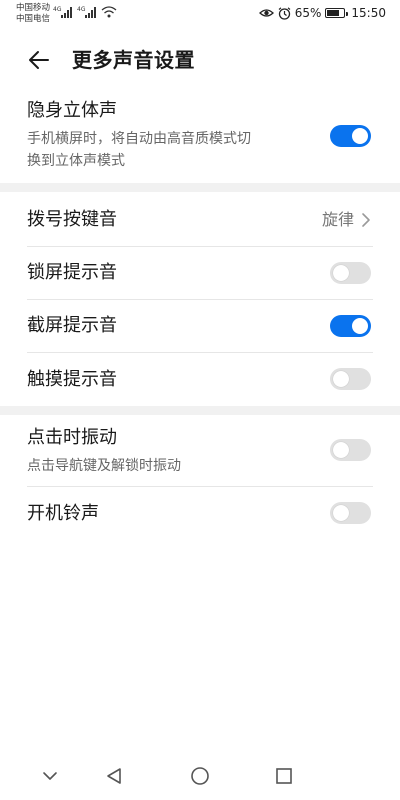  Describe the element at coordinates (200, 273) in the screenshot. I see `setting-lock-sound: 锁屏提示音` at that location.